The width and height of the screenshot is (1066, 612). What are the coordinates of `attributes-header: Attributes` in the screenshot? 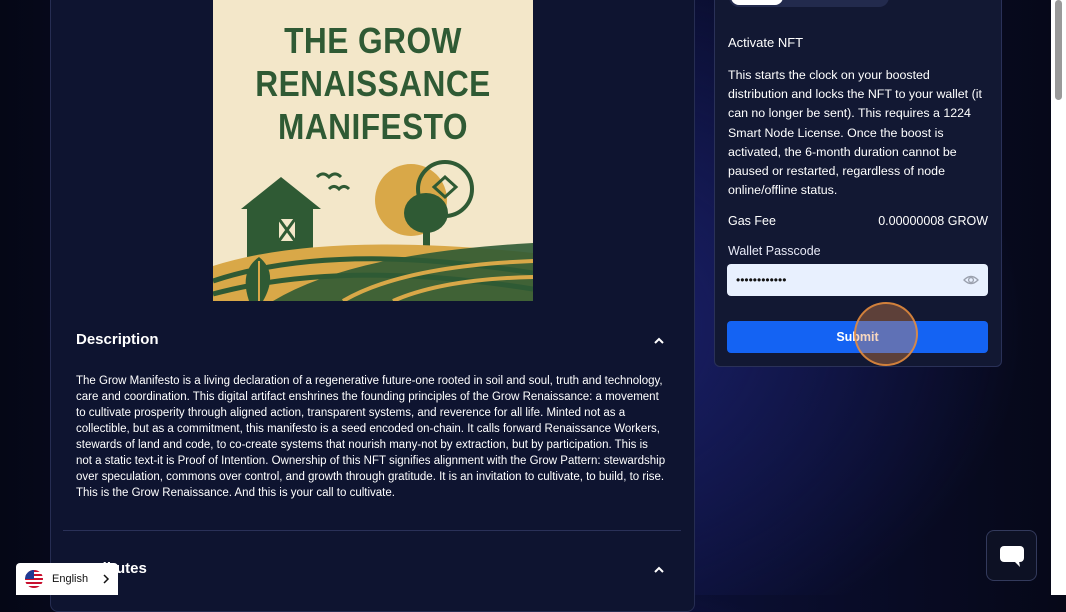 It's located at (371, 572).